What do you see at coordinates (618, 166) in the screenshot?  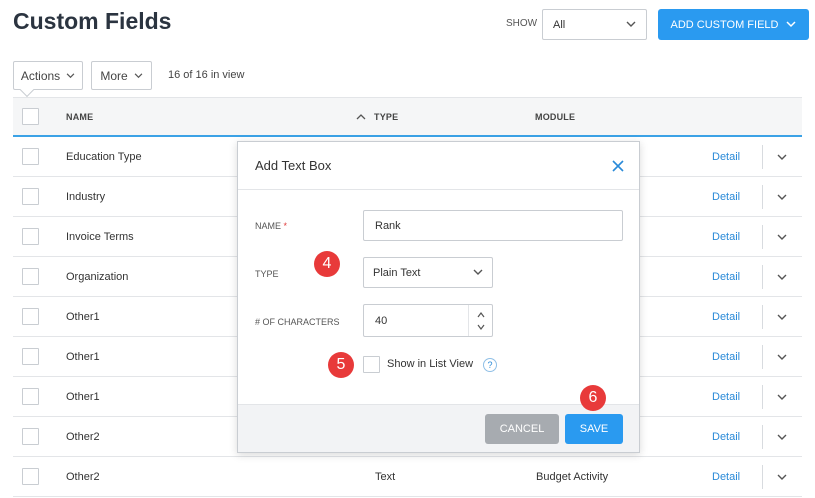 I see `close-icon` at bounding box center [618, 166].